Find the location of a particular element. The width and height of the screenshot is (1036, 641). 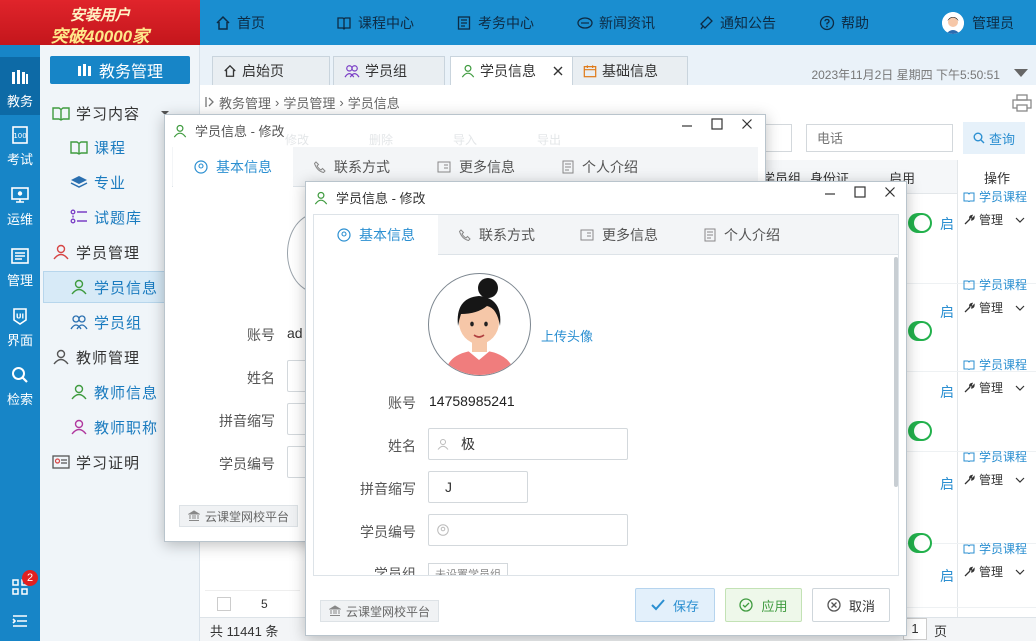

upload-avatar-link: 上传头像 is located at coordinates (567, 335).